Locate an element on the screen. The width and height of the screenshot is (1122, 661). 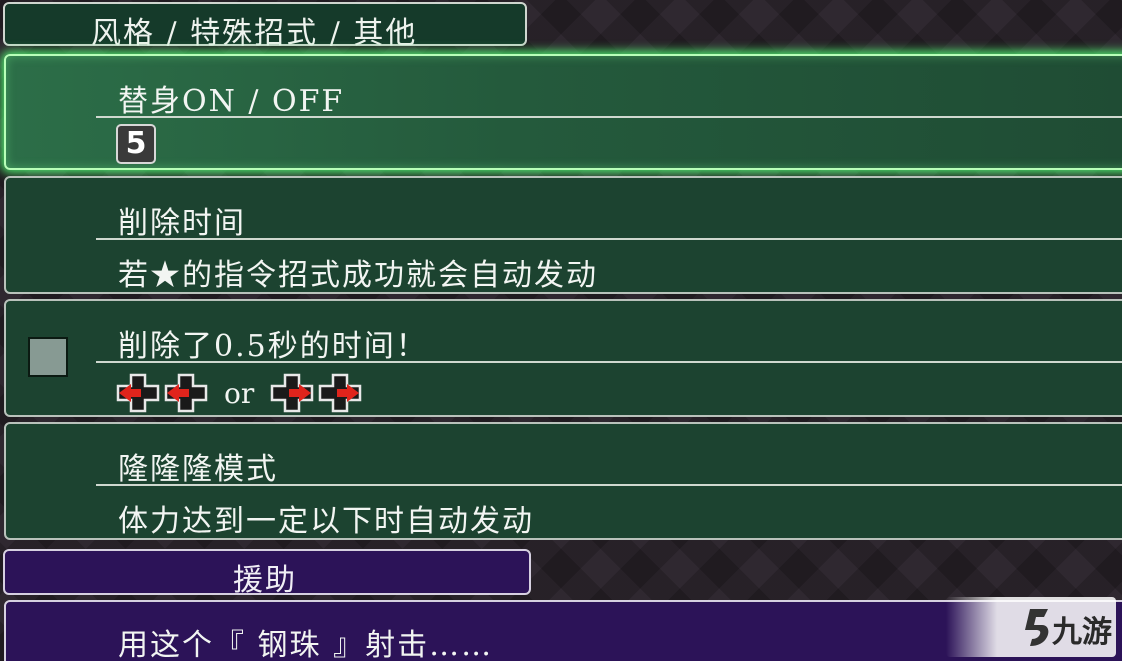
move-input-sequence: or is located at coordinates (239, 393).